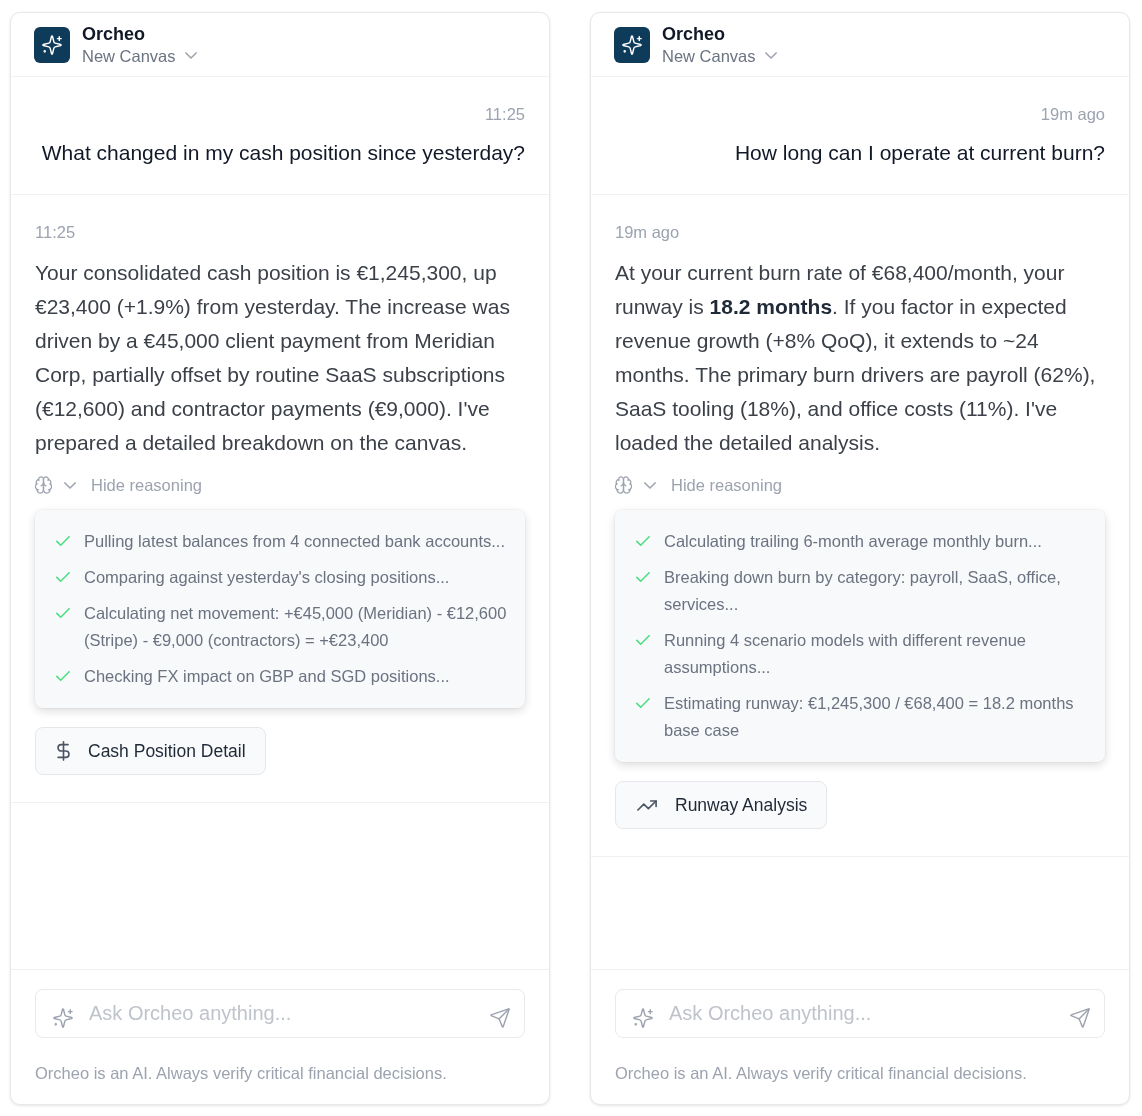 This screenshot has width=1142, height=1116. I want to click on user-message: What changed in my cash position since yesterday?, so click(283, 153).